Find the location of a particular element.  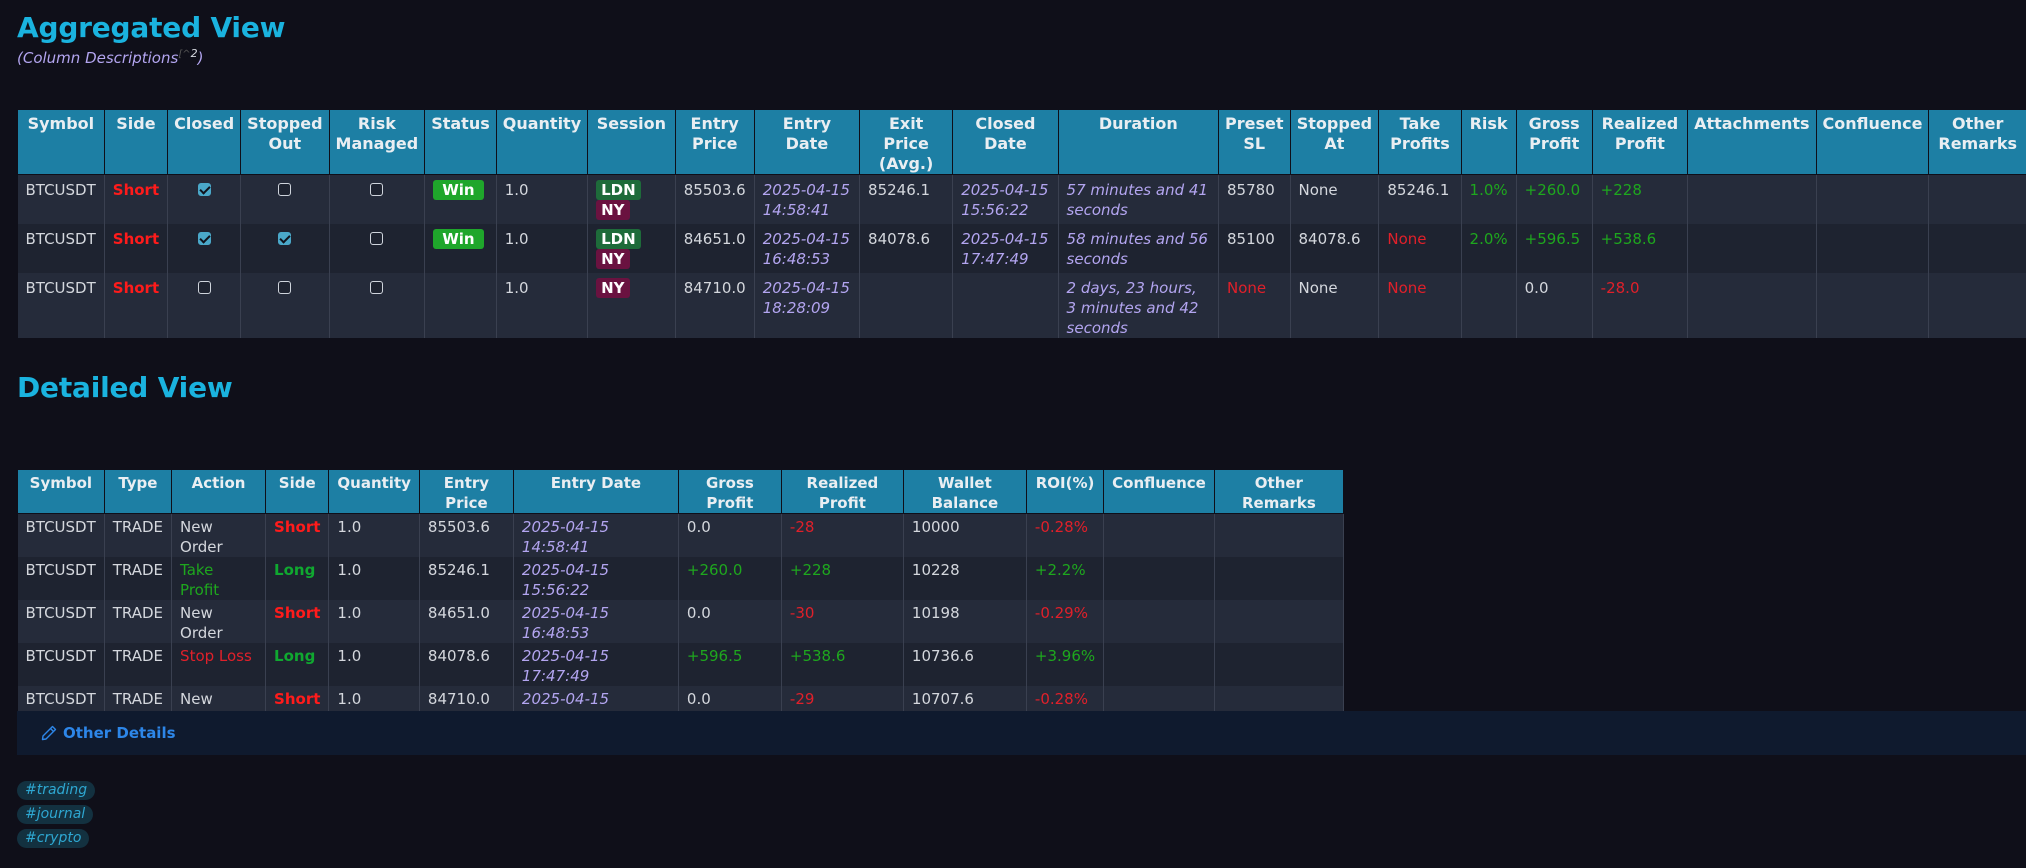

col-header-risk-managed: Risk Managed is located at coordinates (377, 142).